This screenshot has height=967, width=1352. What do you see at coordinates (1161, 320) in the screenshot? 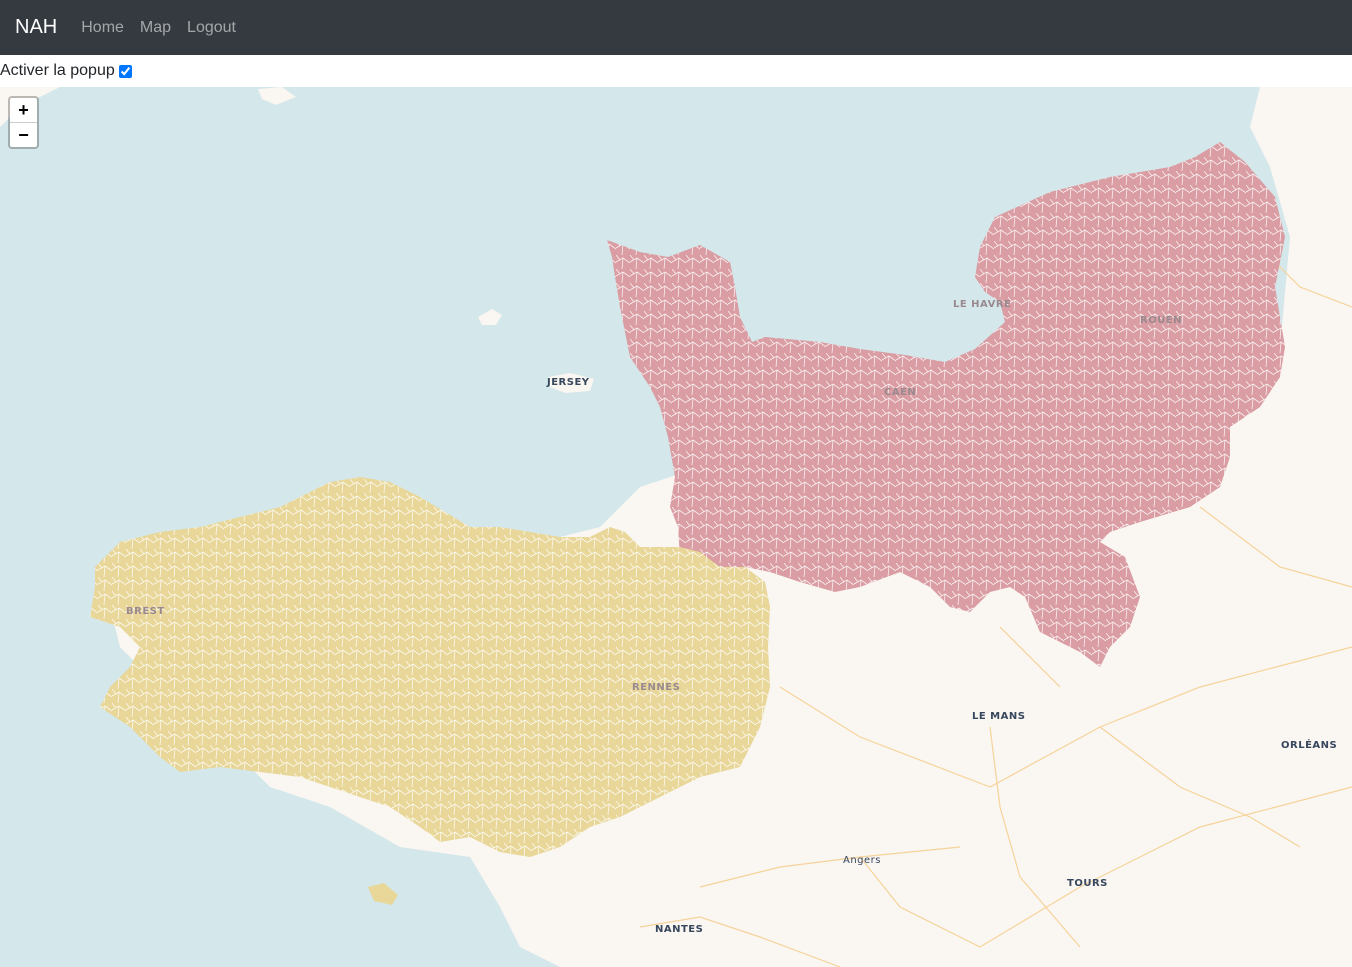
I see `label-rouen: ROUEN` at bounding box center [1161, 320].